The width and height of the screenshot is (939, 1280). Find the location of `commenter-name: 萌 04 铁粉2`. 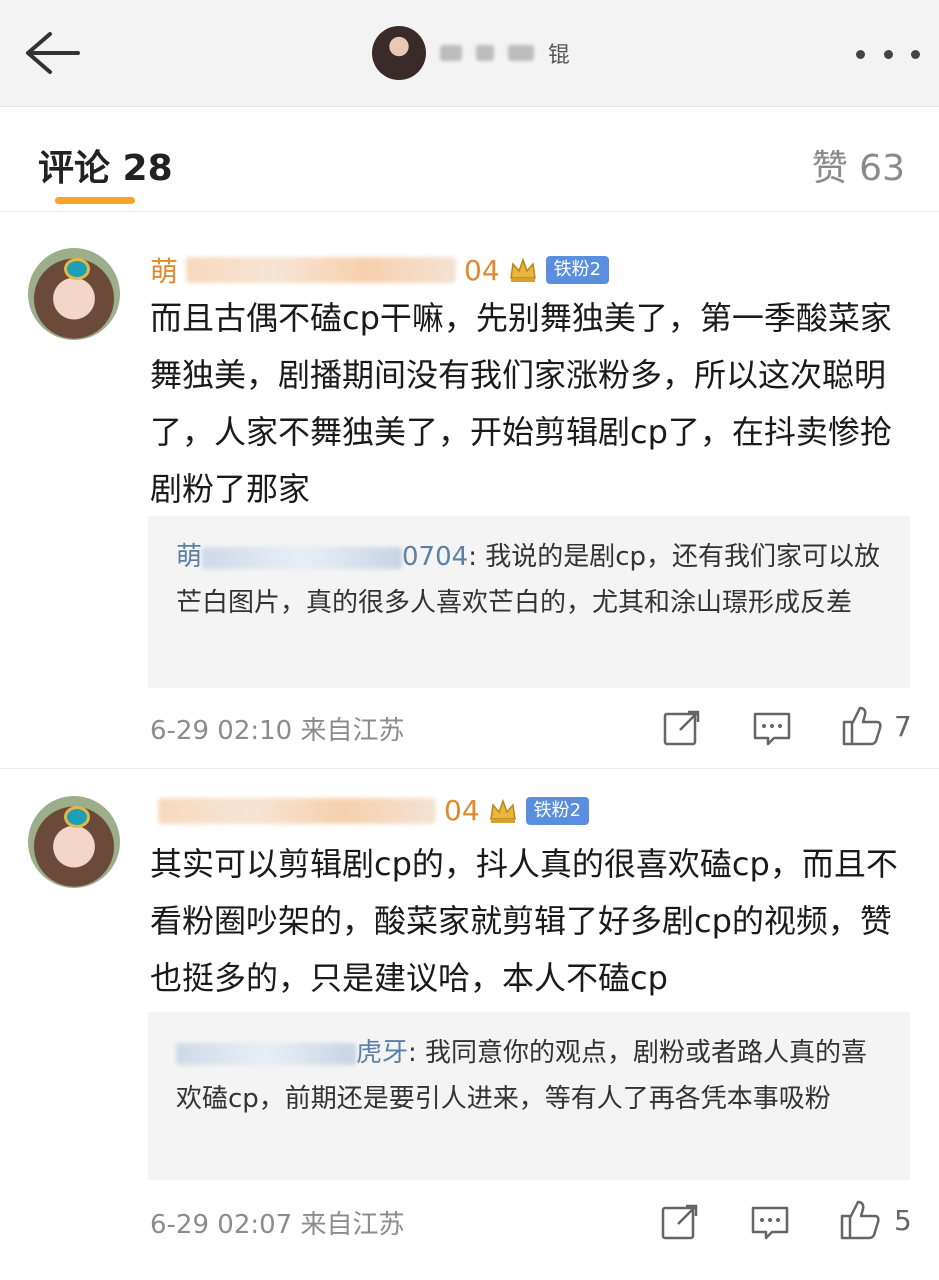

commenter-name: 萌 04 铁粉2 is located at coordinates (380, 270).